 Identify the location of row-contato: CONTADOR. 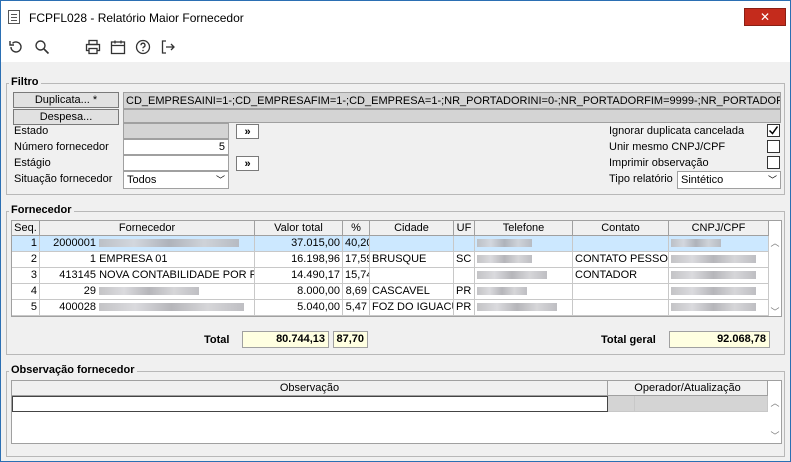
(621, 276).